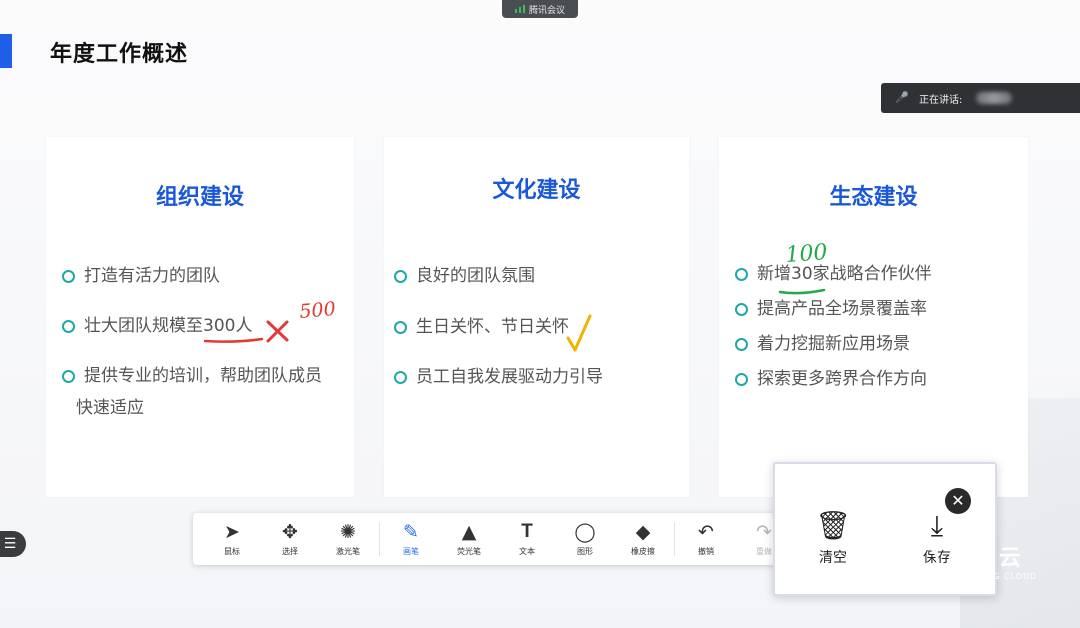  Describe the element at coordinates (922, 560) in the screenshot. I see `watermark-logo-icon` at that location.